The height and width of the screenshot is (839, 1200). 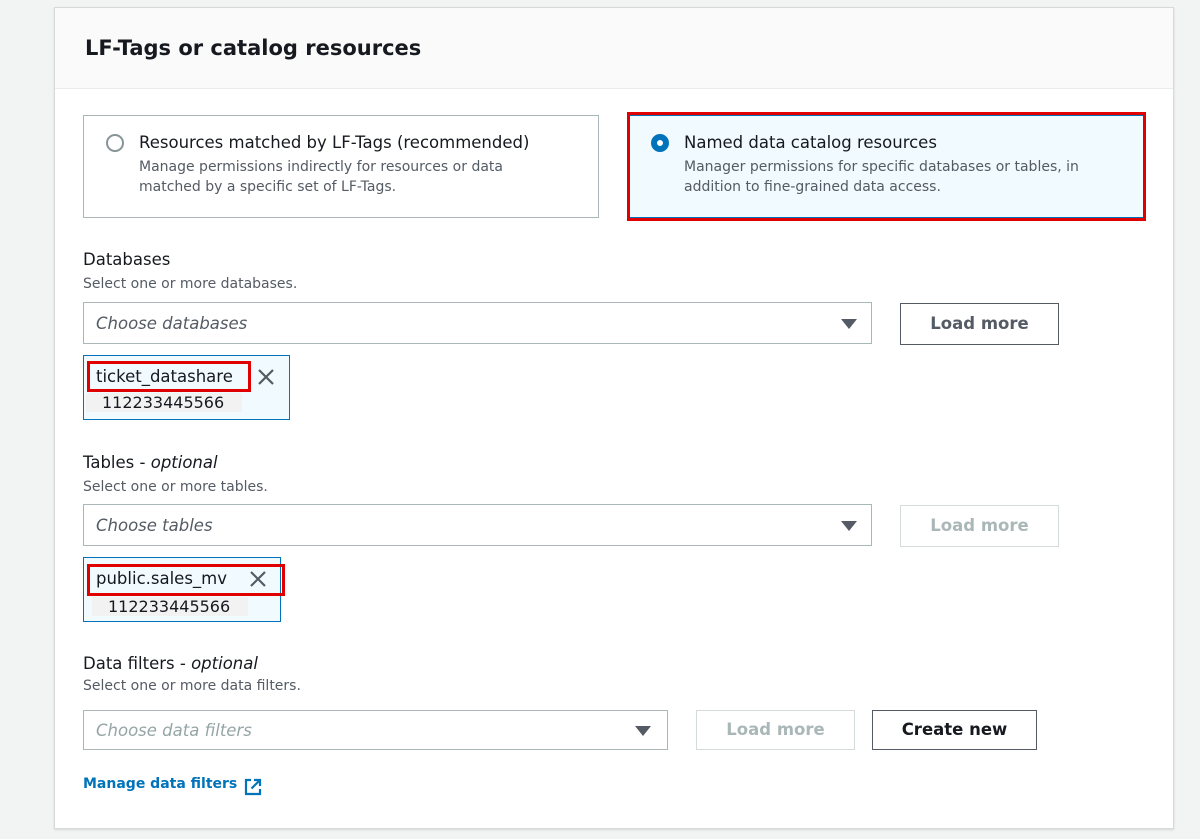 What do you see at coordinates (375, 730) in the screenshot?
I see `data-filters-select: Choose data filters` at bounding box center [375, 730].